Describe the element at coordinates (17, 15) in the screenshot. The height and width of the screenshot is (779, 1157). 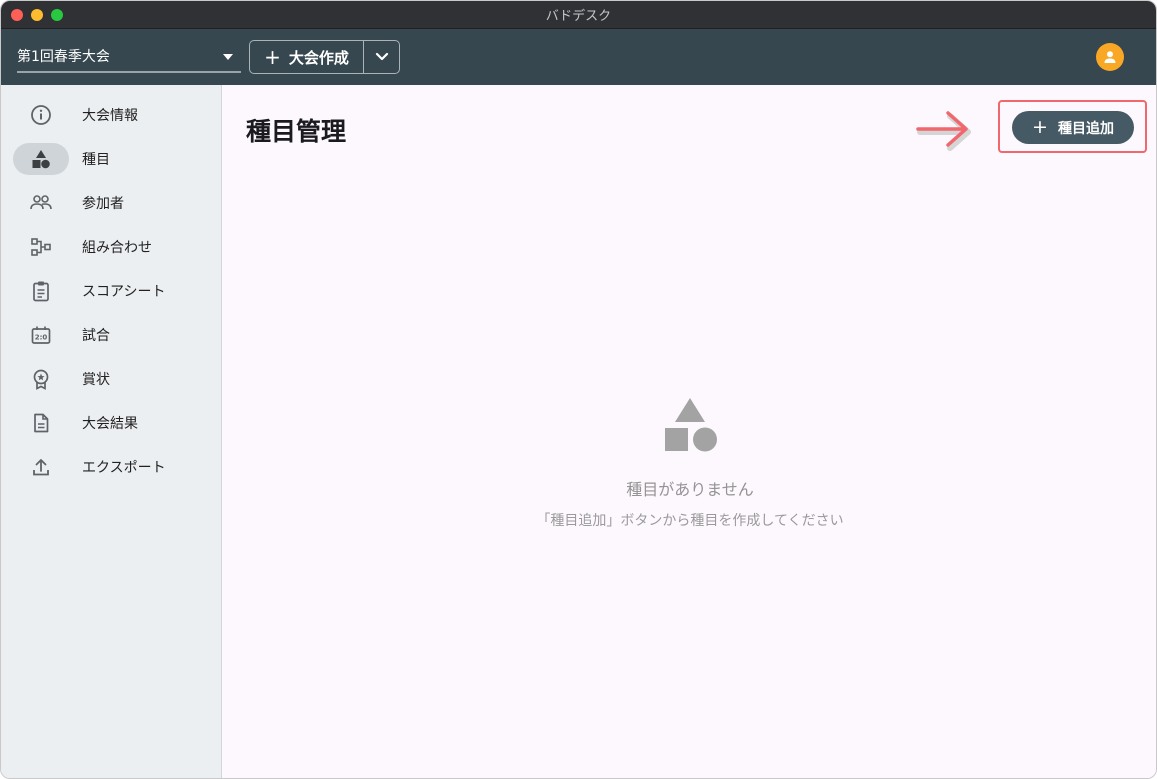
I see `close-window-button` at that location.